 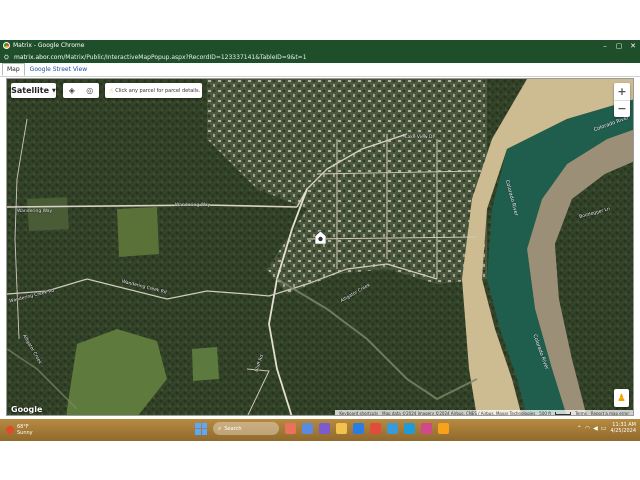 I want to click on windows-start-icon, so click(x=201, y=428).